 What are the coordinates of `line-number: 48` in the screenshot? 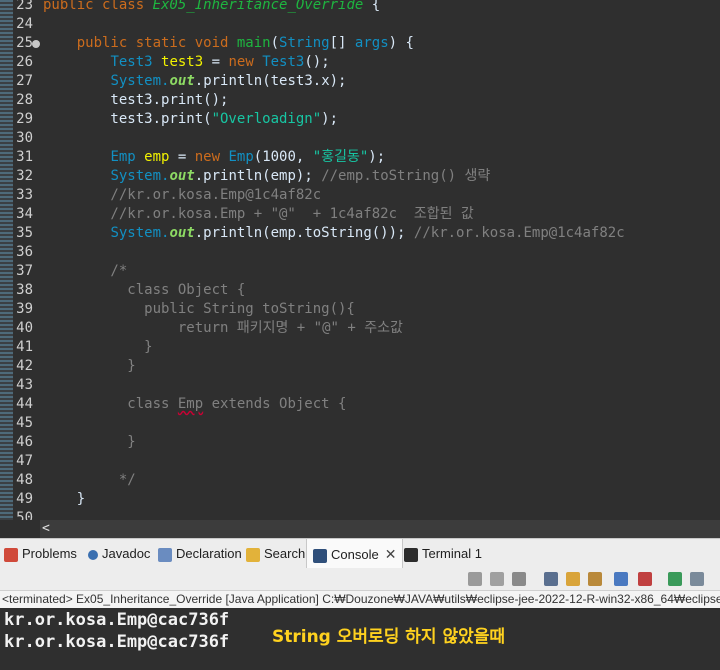 It's located at (24, 480).